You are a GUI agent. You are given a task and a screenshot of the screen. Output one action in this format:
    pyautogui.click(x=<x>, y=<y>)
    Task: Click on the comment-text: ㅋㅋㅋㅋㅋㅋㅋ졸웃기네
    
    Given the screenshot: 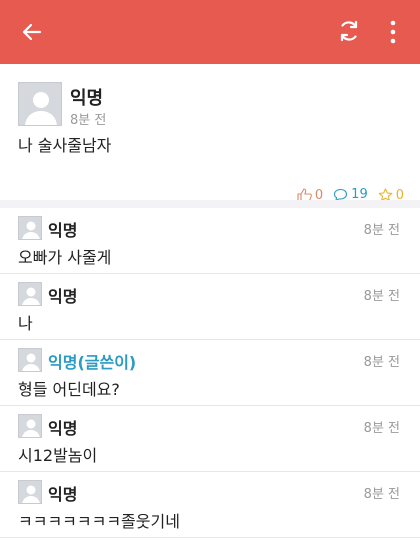 What is the action you would take?
    pyautogui.click(x=99, y=521)
    